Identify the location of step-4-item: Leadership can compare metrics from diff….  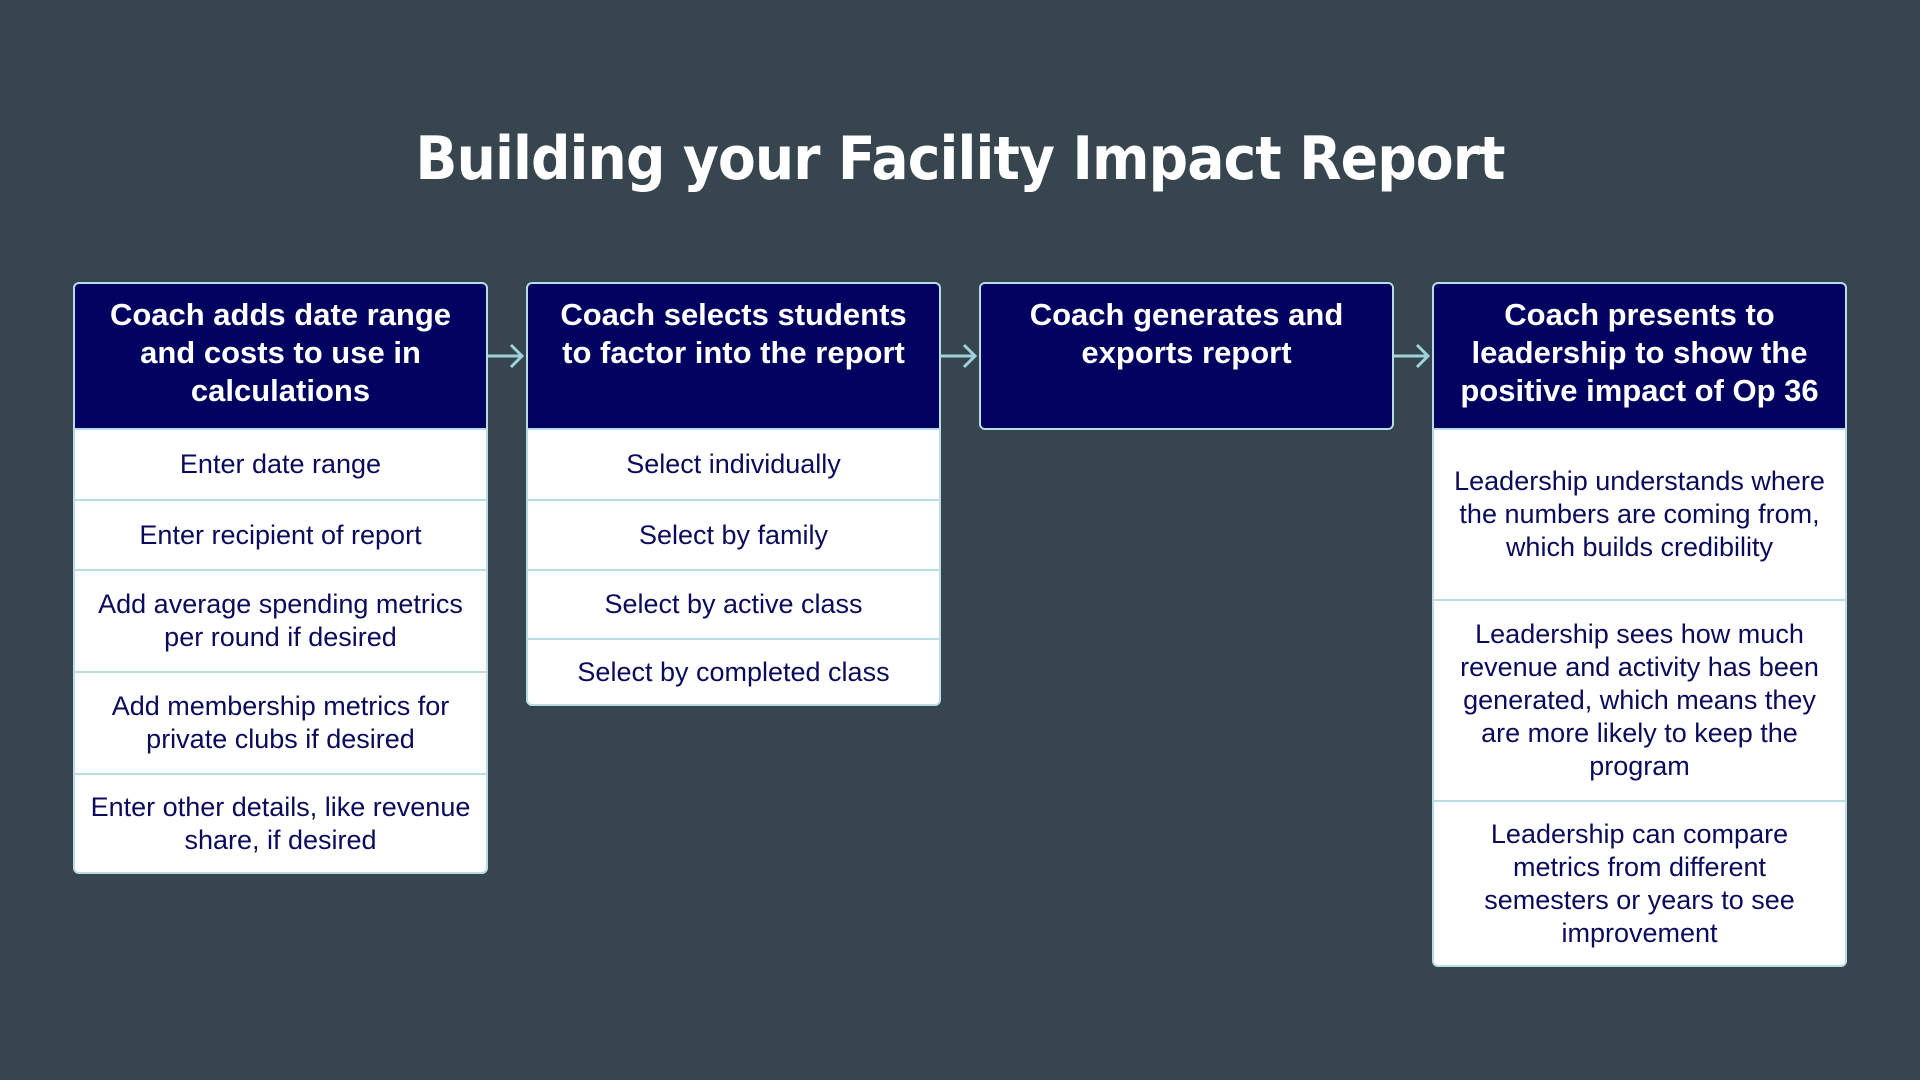
(1639, 882).